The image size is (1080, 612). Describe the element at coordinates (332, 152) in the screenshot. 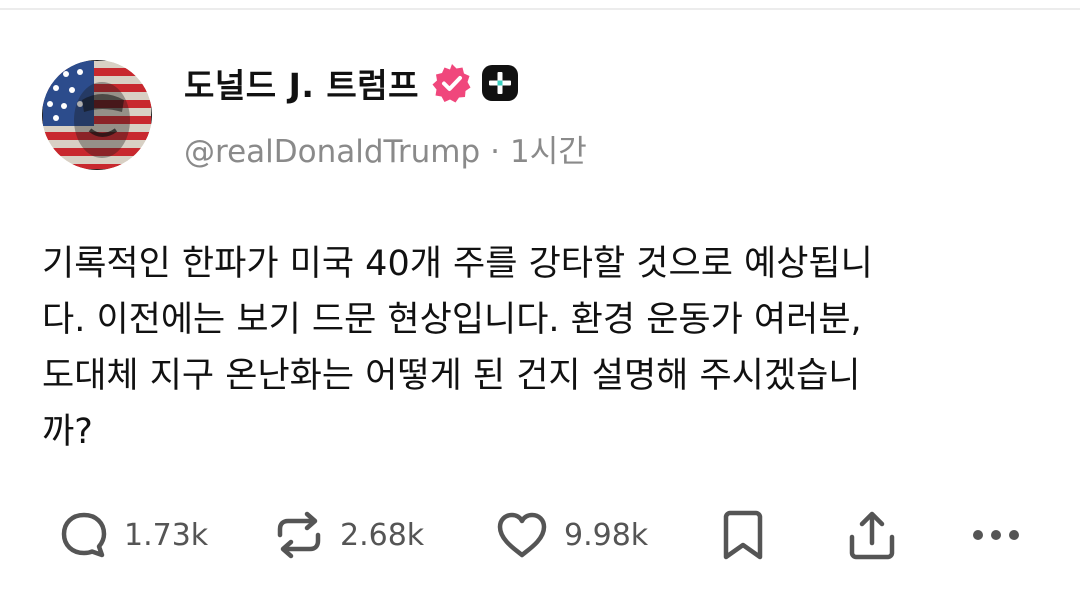

I see `author-handle: @realDonaldTrump` at that location.